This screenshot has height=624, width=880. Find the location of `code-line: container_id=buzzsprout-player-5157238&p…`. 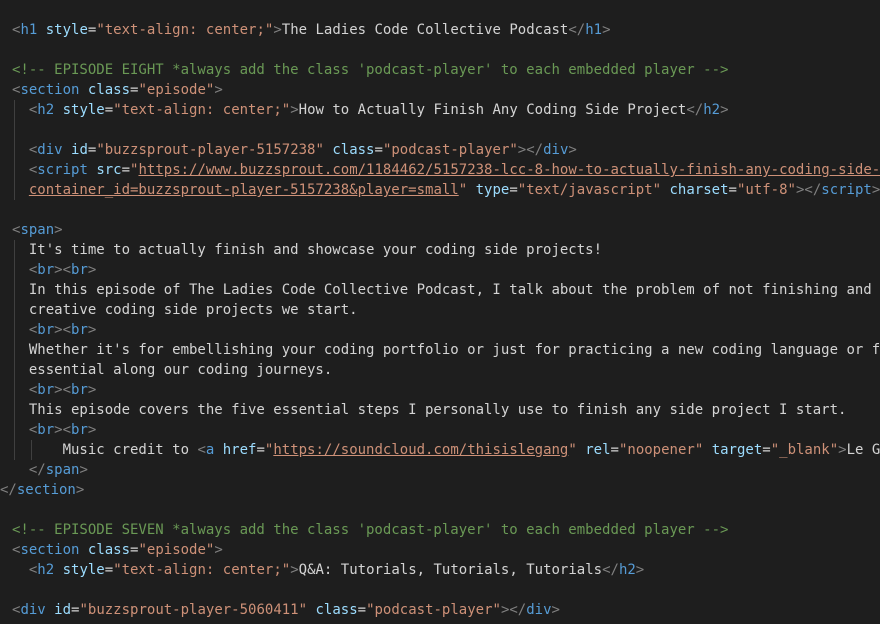

code-line: container_id=buzzsprout-player-5157238&p… is located at coordinates (446, 190).